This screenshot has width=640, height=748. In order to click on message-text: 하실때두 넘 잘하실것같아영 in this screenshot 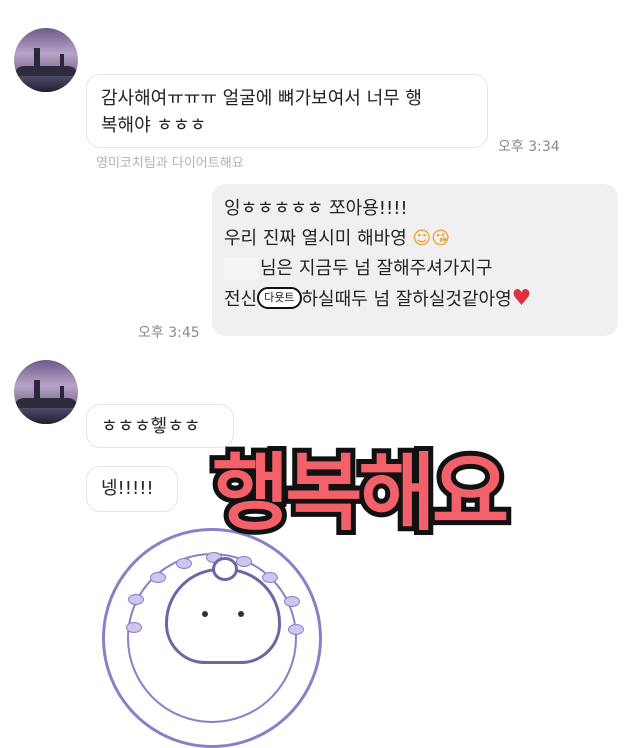, I will do `click(406, 299)`.